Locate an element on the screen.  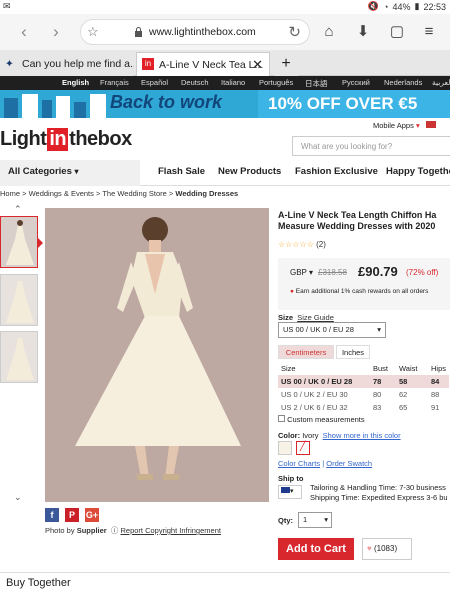
downloads-icon: ⬇ is located at coordinates (363, 32).